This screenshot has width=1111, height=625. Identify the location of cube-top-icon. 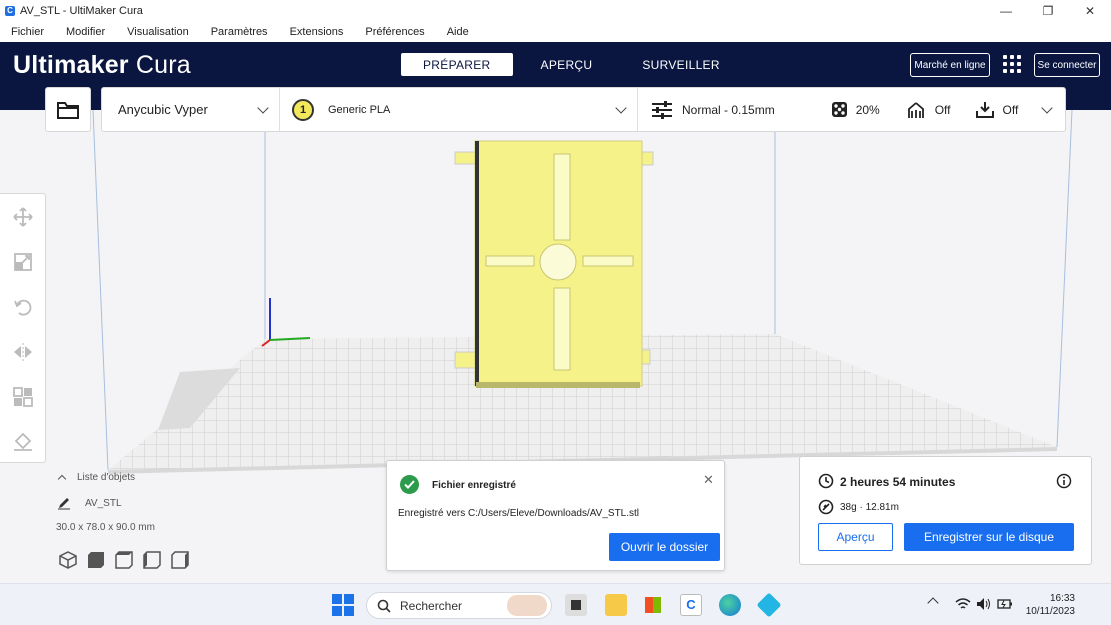
(124, 560).